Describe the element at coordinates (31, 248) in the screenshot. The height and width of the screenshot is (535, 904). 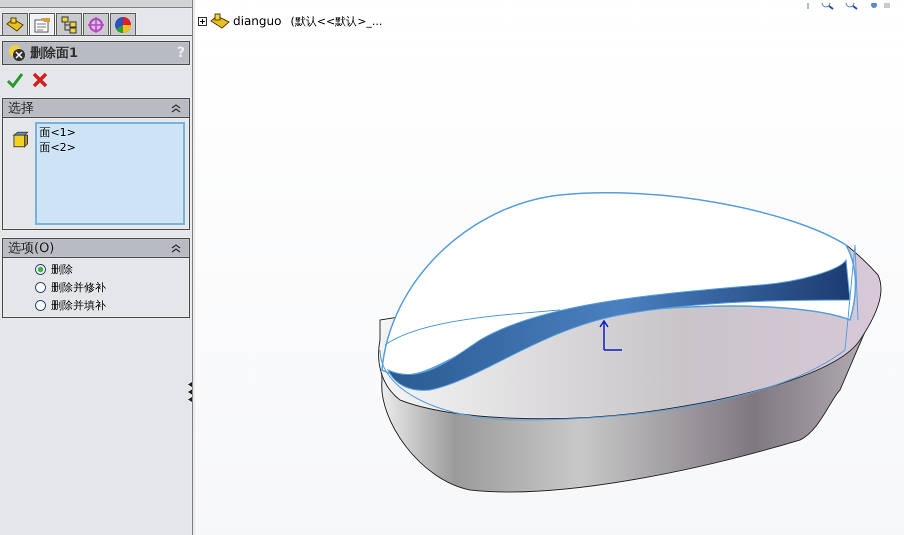
I see `section-title: 选项(O)` at that location.